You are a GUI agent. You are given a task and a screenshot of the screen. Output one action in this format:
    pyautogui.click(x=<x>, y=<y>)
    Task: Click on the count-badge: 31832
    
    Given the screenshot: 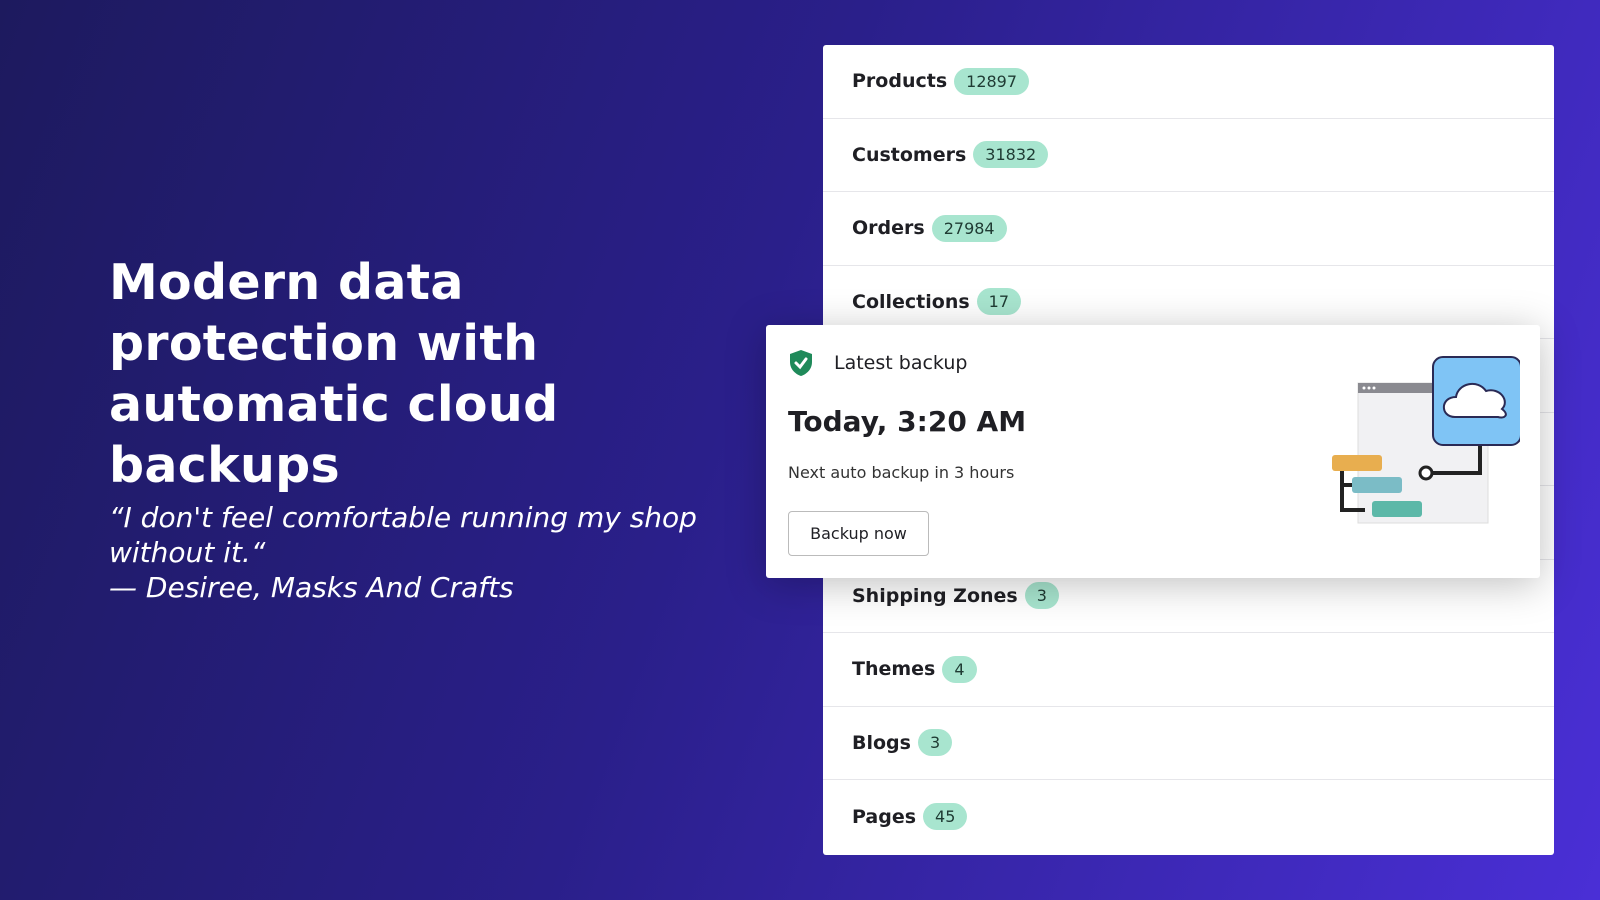 What is the action you would take?
    pyautogui.click(x=1011, y=155)
    